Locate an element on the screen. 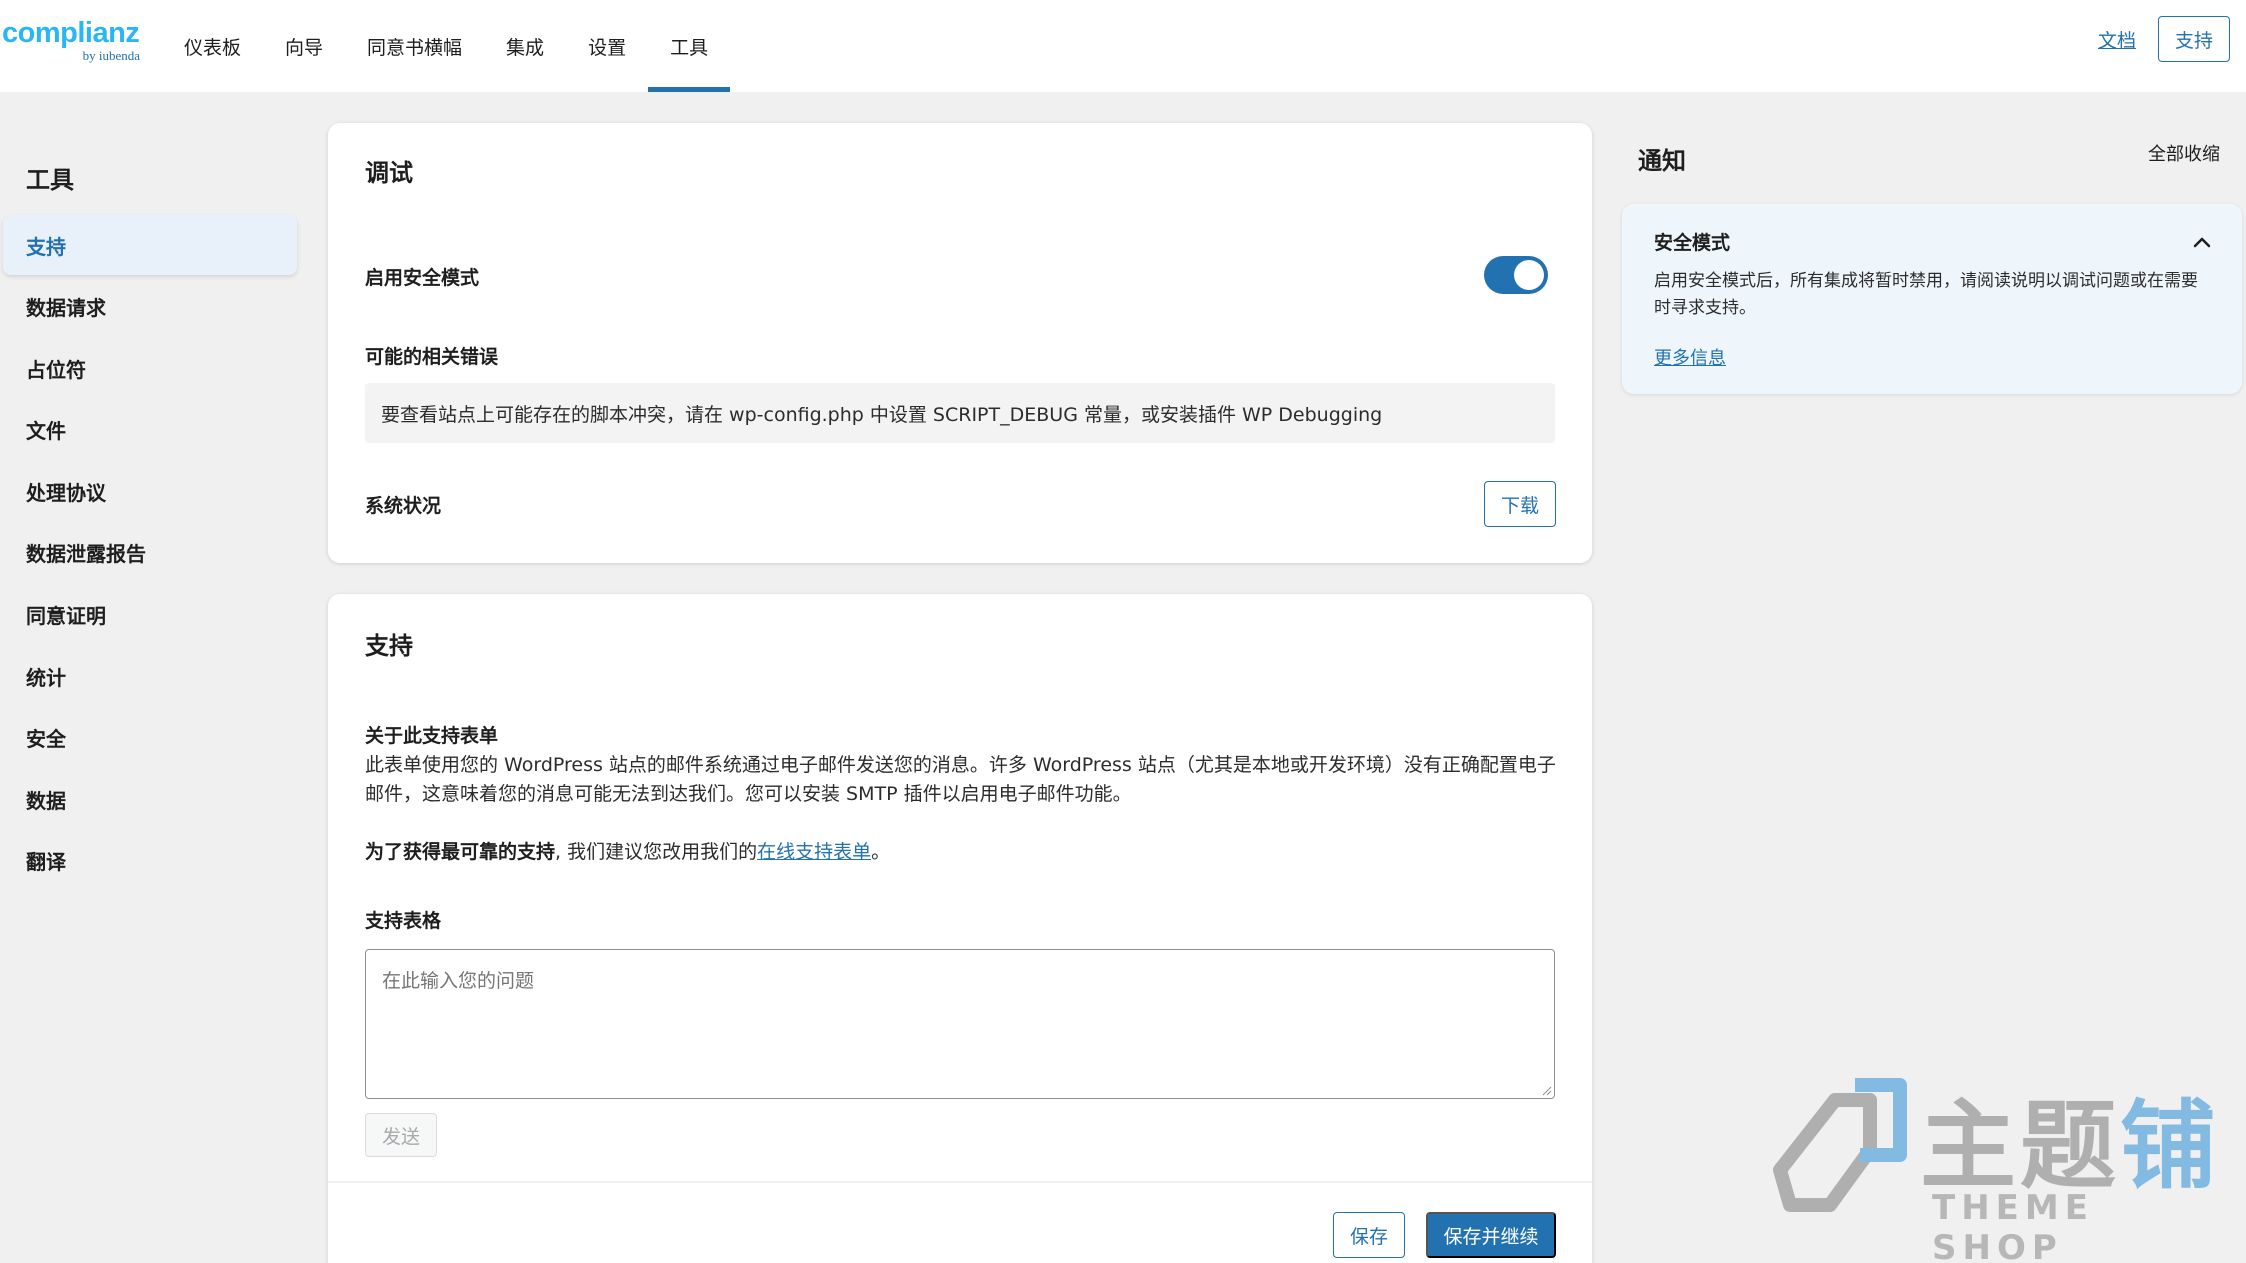  sidebar-title: 工具 is located at coordinates (50, 180).